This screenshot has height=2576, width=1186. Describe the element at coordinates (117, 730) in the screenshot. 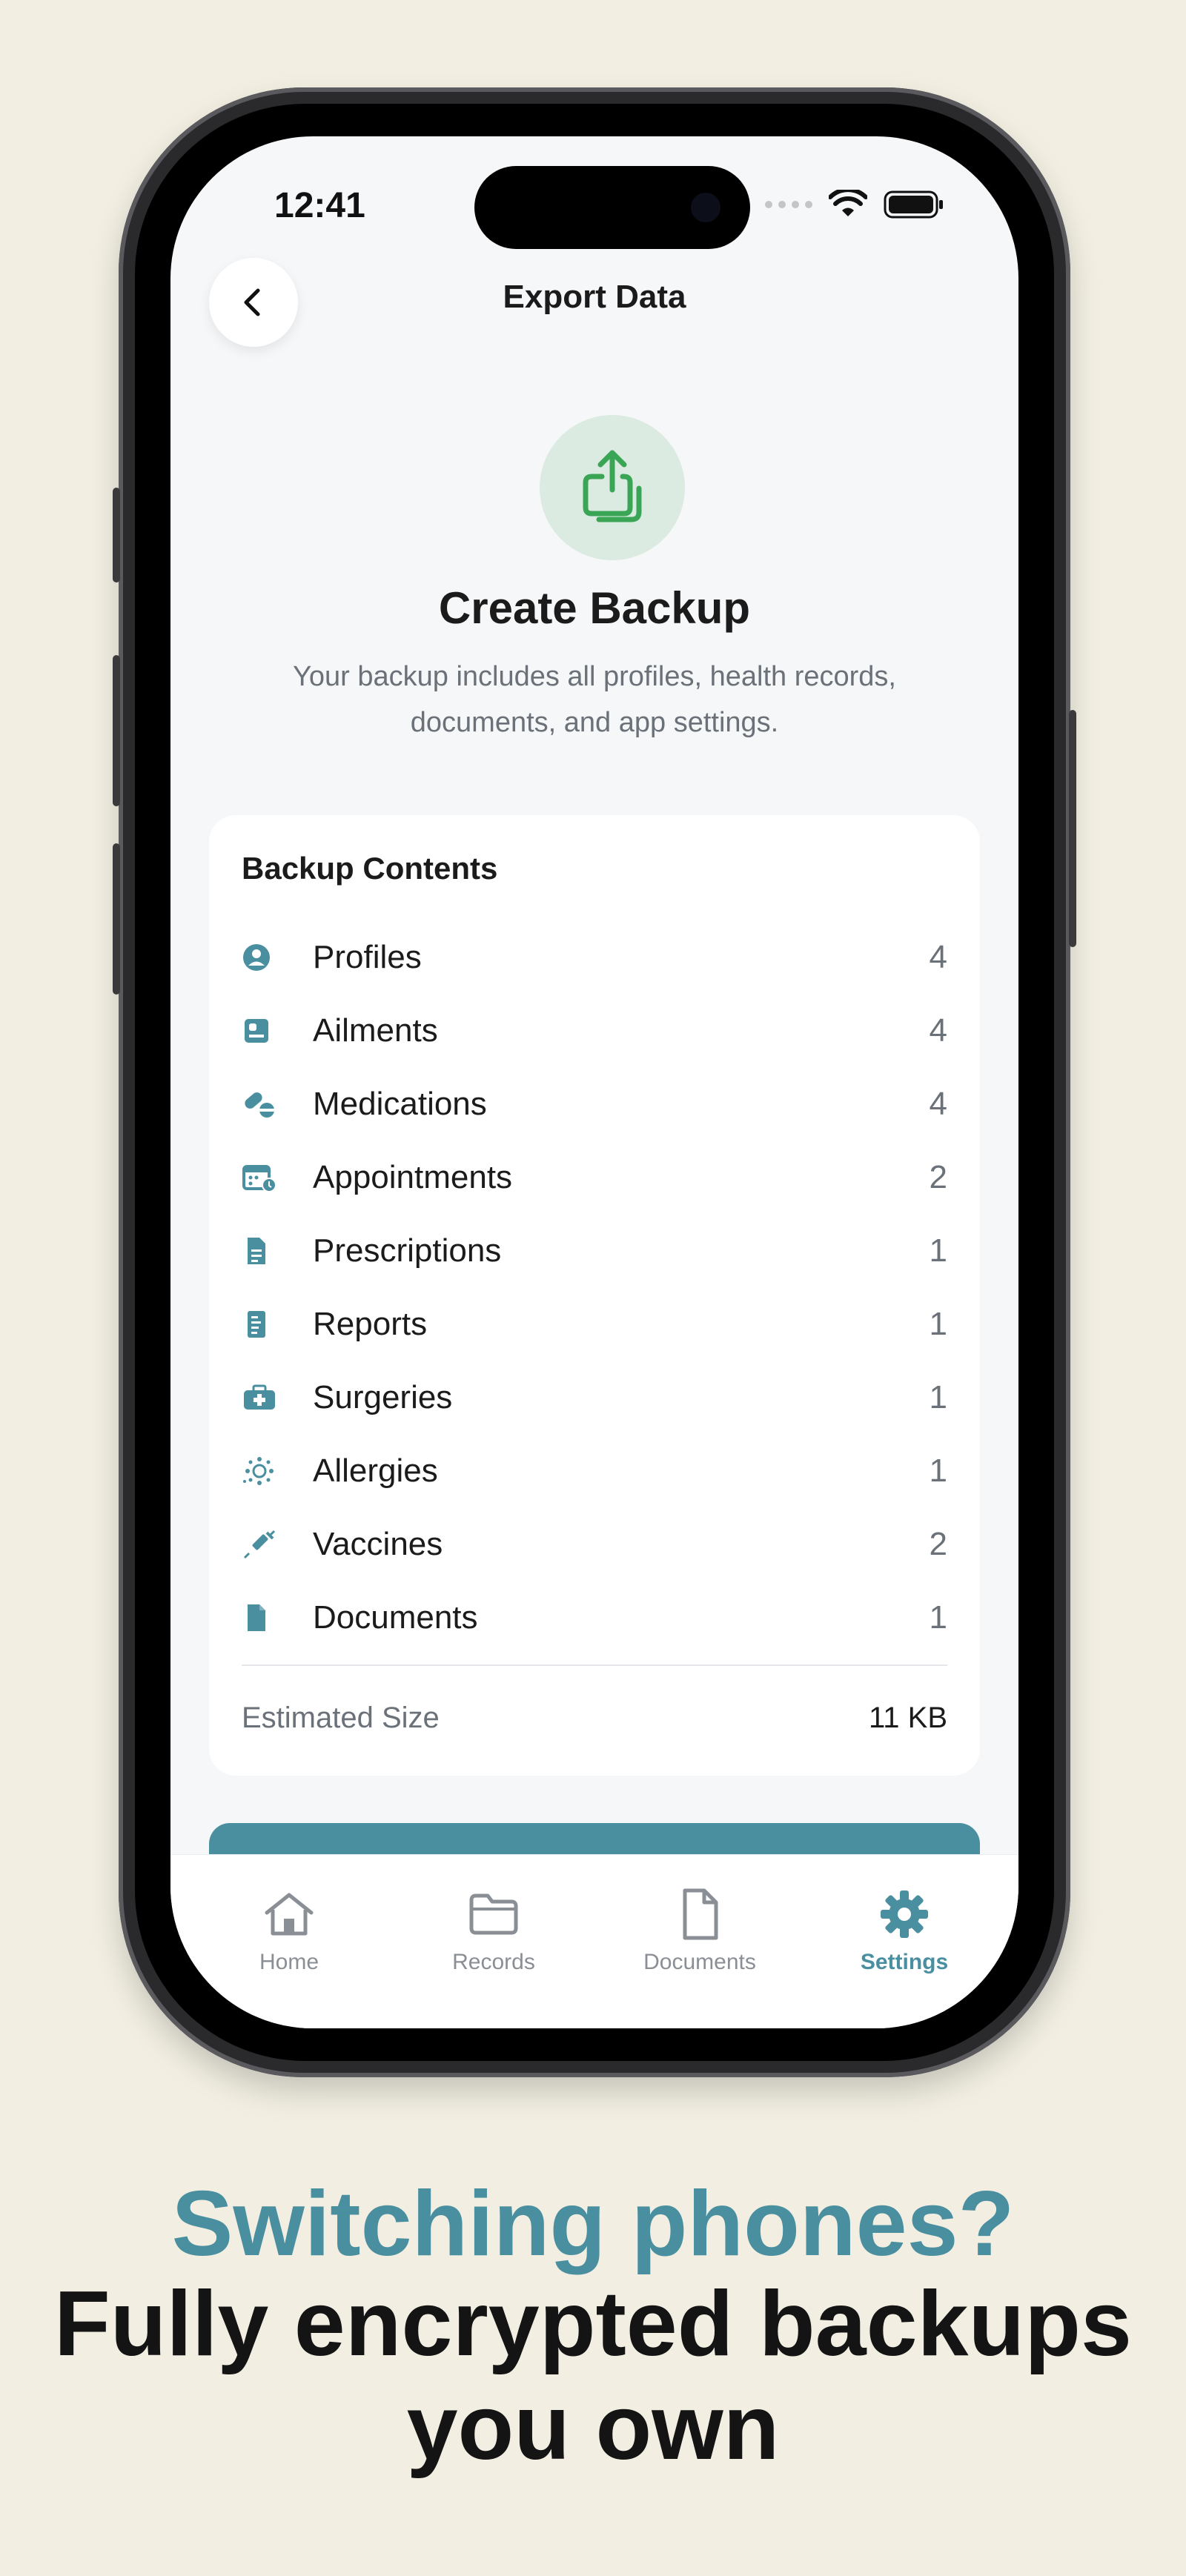

I see `volume-up-button` at that location.